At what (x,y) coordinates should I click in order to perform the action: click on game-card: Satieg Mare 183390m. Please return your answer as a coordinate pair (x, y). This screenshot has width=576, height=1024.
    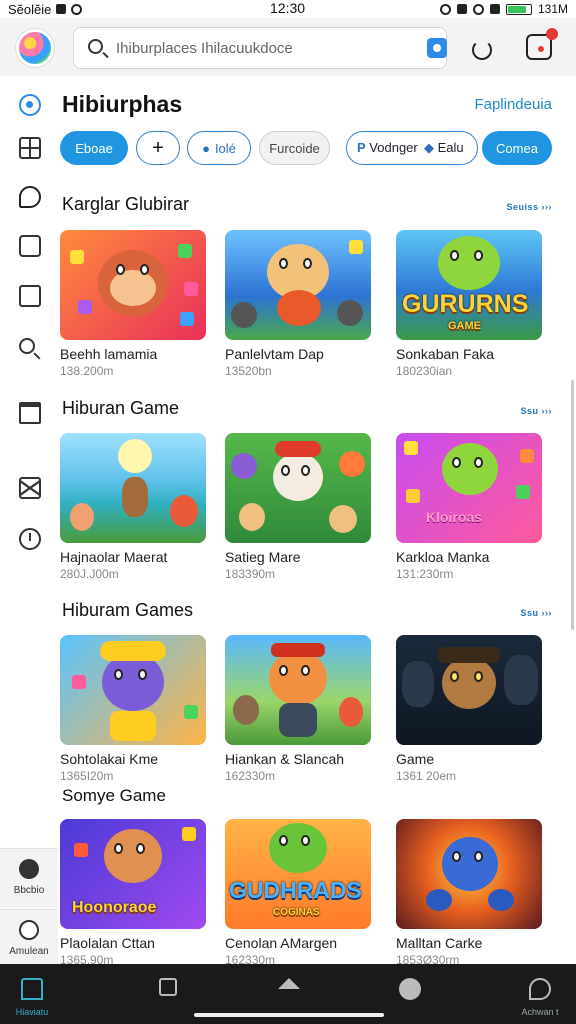
    Looking at the image, I should click on (302, 507).